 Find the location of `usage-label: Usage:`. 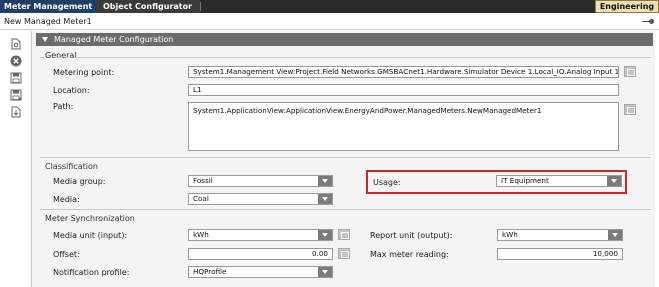

usage-label: Usage: is located at coordinates (387, 182).